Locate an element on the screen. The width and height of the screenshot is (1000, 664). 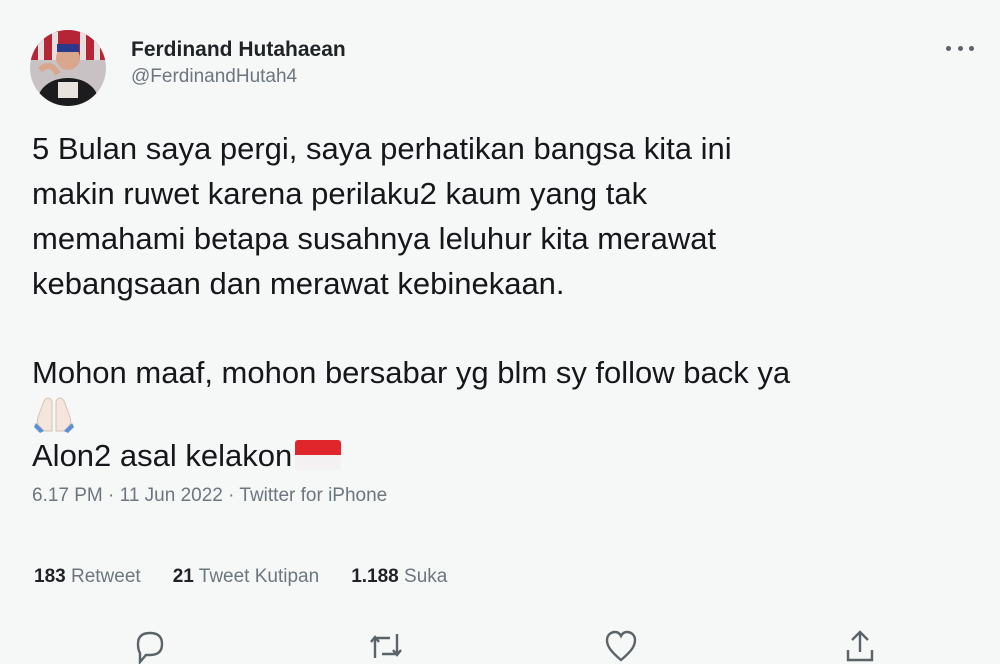
action-bar is located at coordinates (500, 646).